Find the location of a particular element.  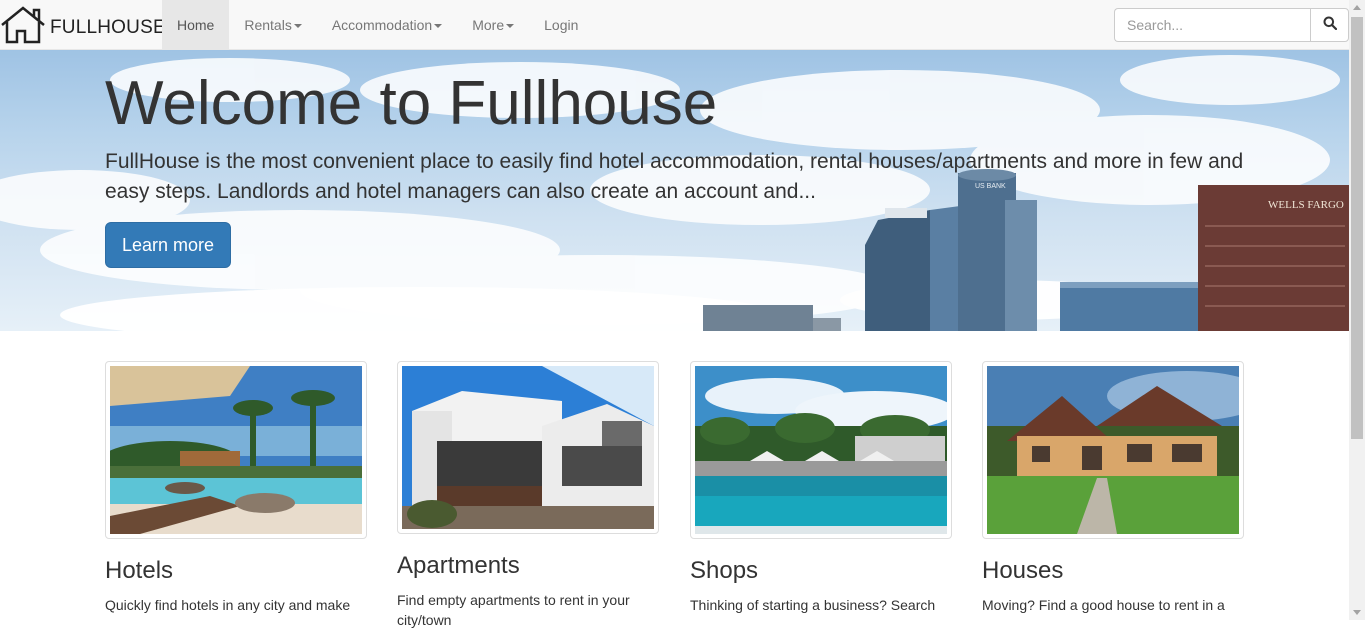

nav-login-label: Login is located at coordinates (561, 25).